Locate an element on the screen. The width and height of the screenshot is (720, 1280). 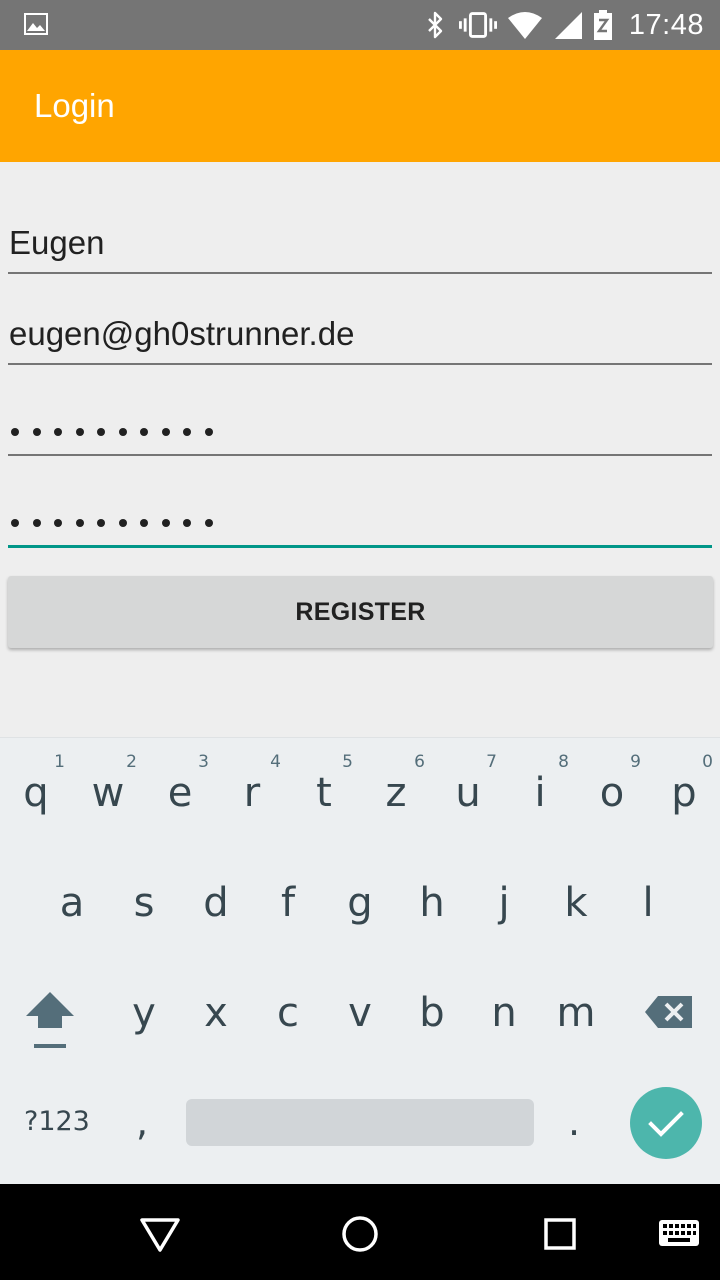
key-label: t is located at coordinates (324, 793).